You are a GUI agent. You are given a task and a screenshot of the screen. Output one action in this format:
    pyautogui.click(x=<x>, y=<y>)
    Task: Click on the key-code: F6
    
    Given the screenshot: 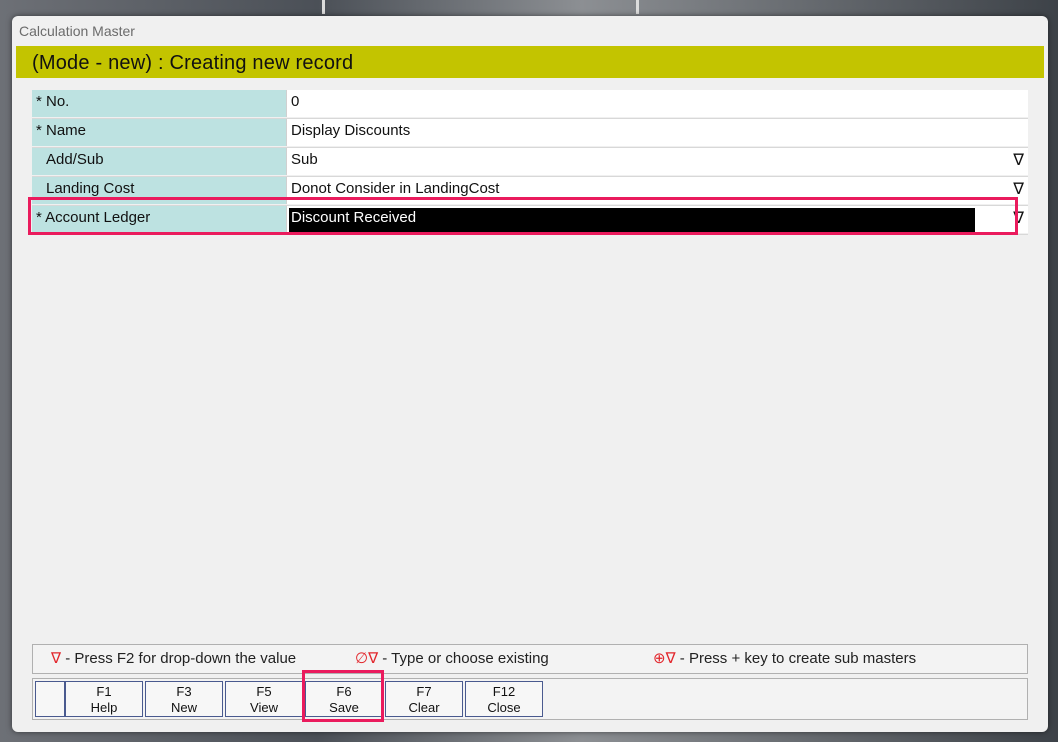 What is the action you would take?
    pyautogui.click(x=344, y=691)
    